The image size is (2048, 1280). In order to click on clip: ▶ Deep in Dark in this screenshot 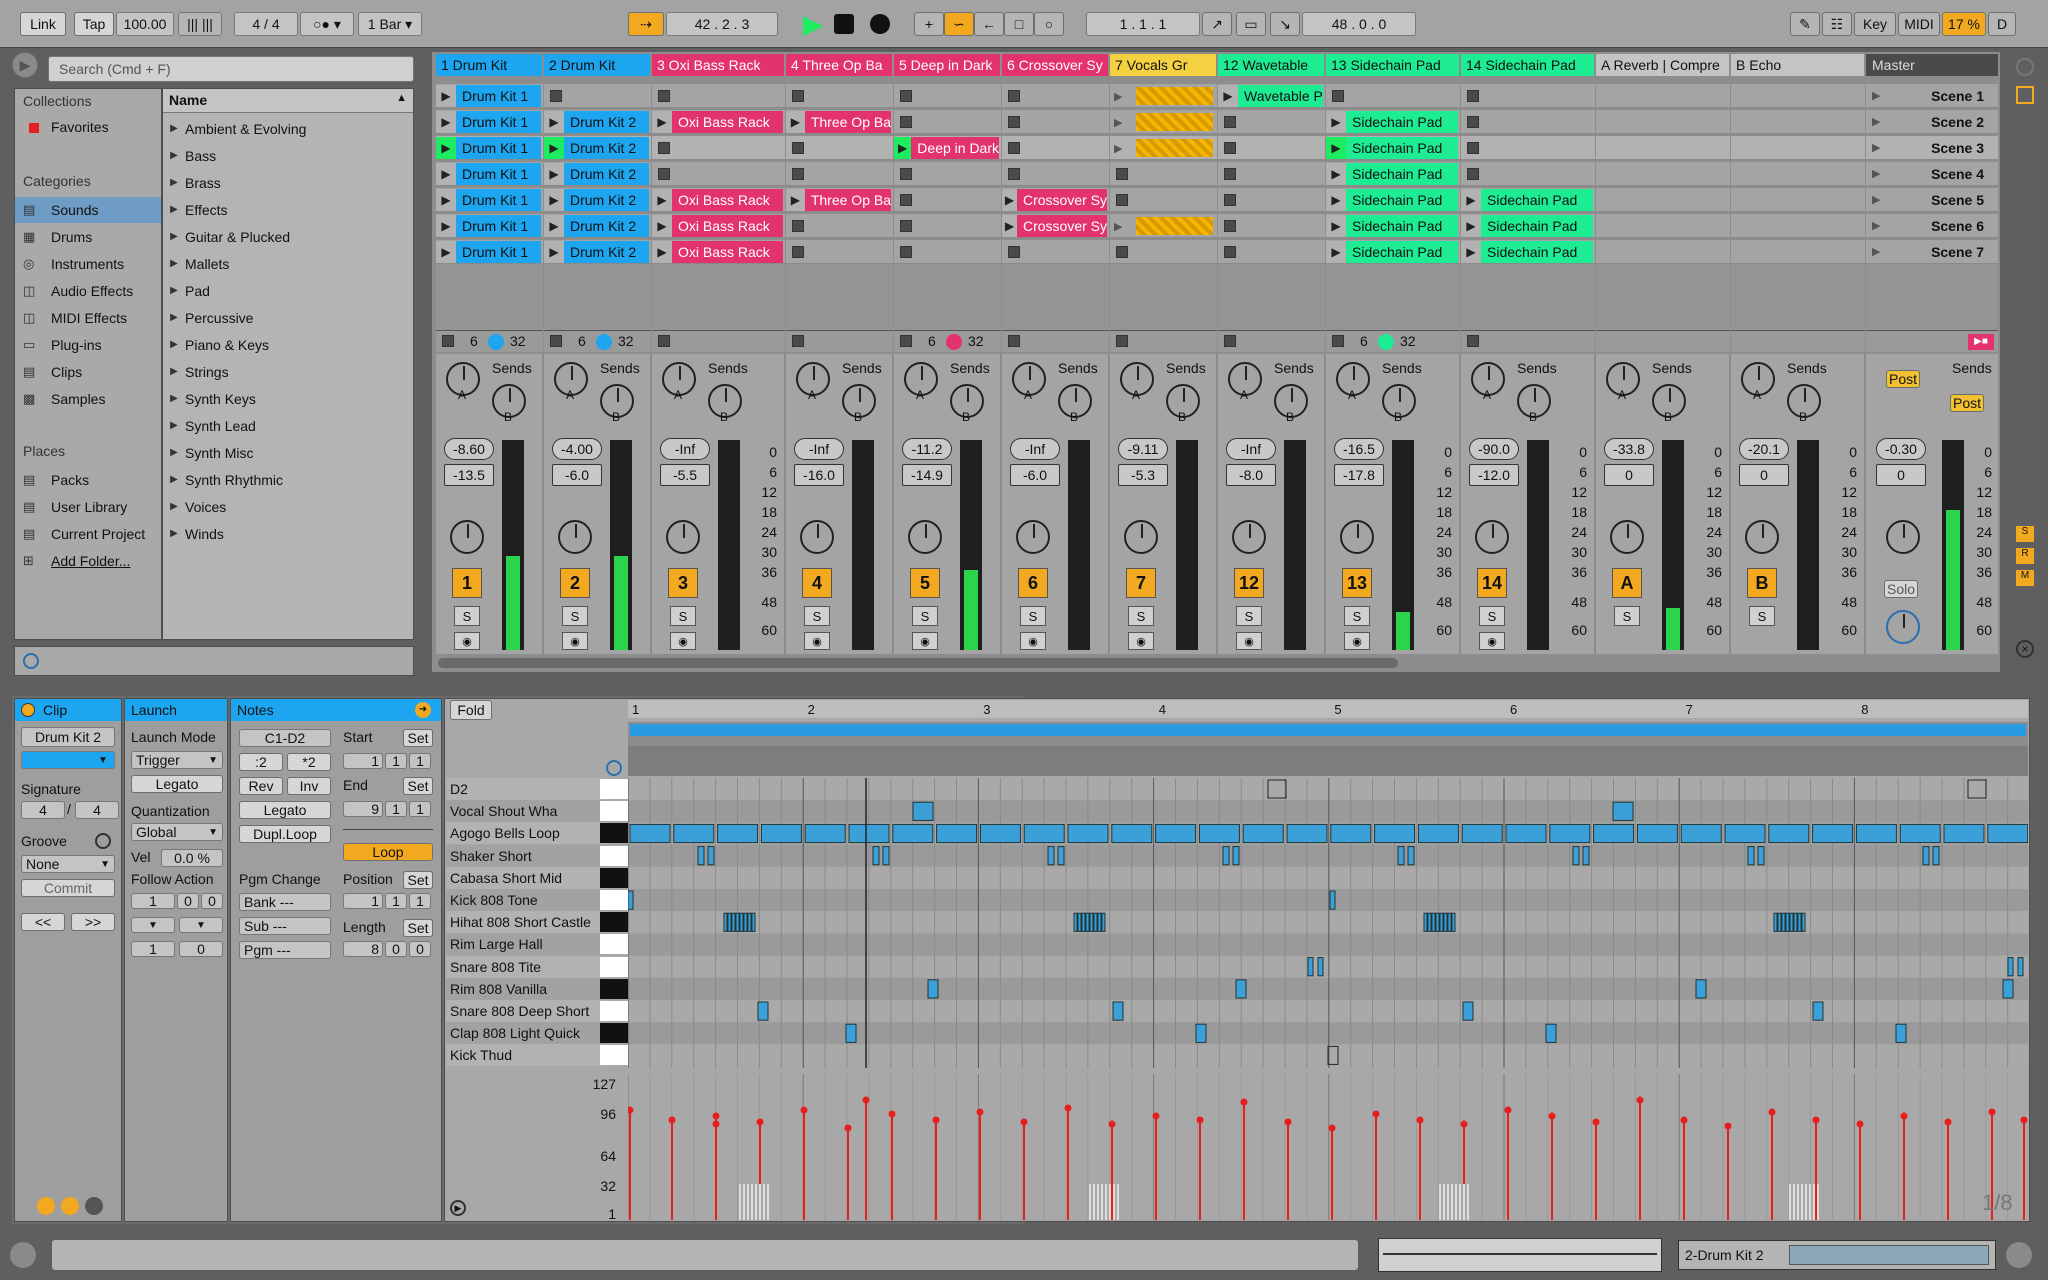, I will do `click(946, 148)`.